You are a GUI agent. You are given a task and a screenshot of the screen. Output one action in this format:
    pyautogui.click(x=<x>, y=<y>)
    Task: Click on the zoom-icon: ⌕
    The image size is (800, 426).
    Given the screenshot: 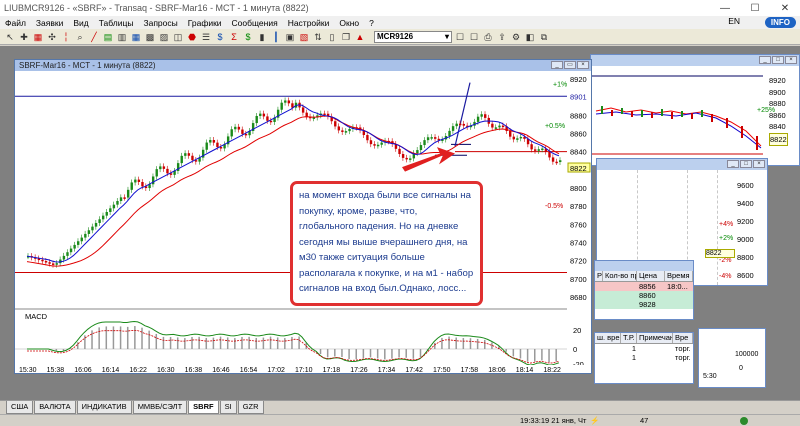 What is the action you would take?
    pyautogui.click(x=80, y=37)
    